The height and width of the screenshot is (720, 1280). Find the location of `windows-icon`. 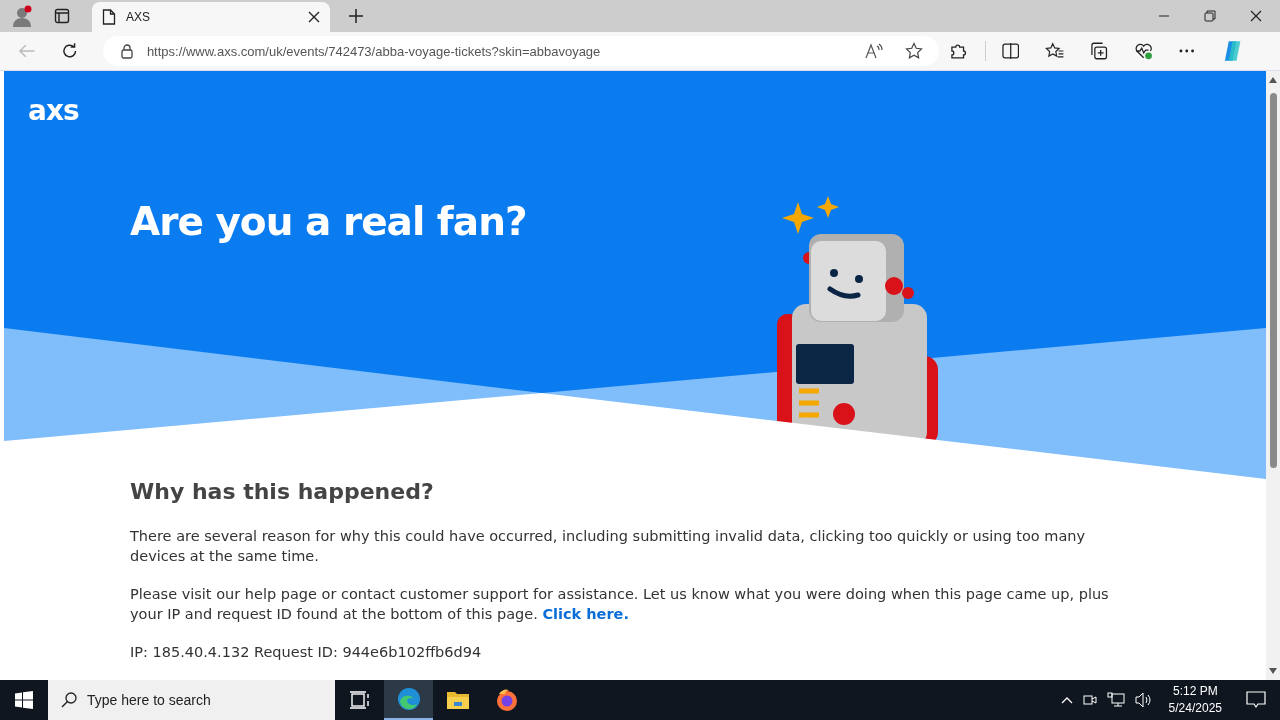

windows-icon is located at coordinates (24, 700).